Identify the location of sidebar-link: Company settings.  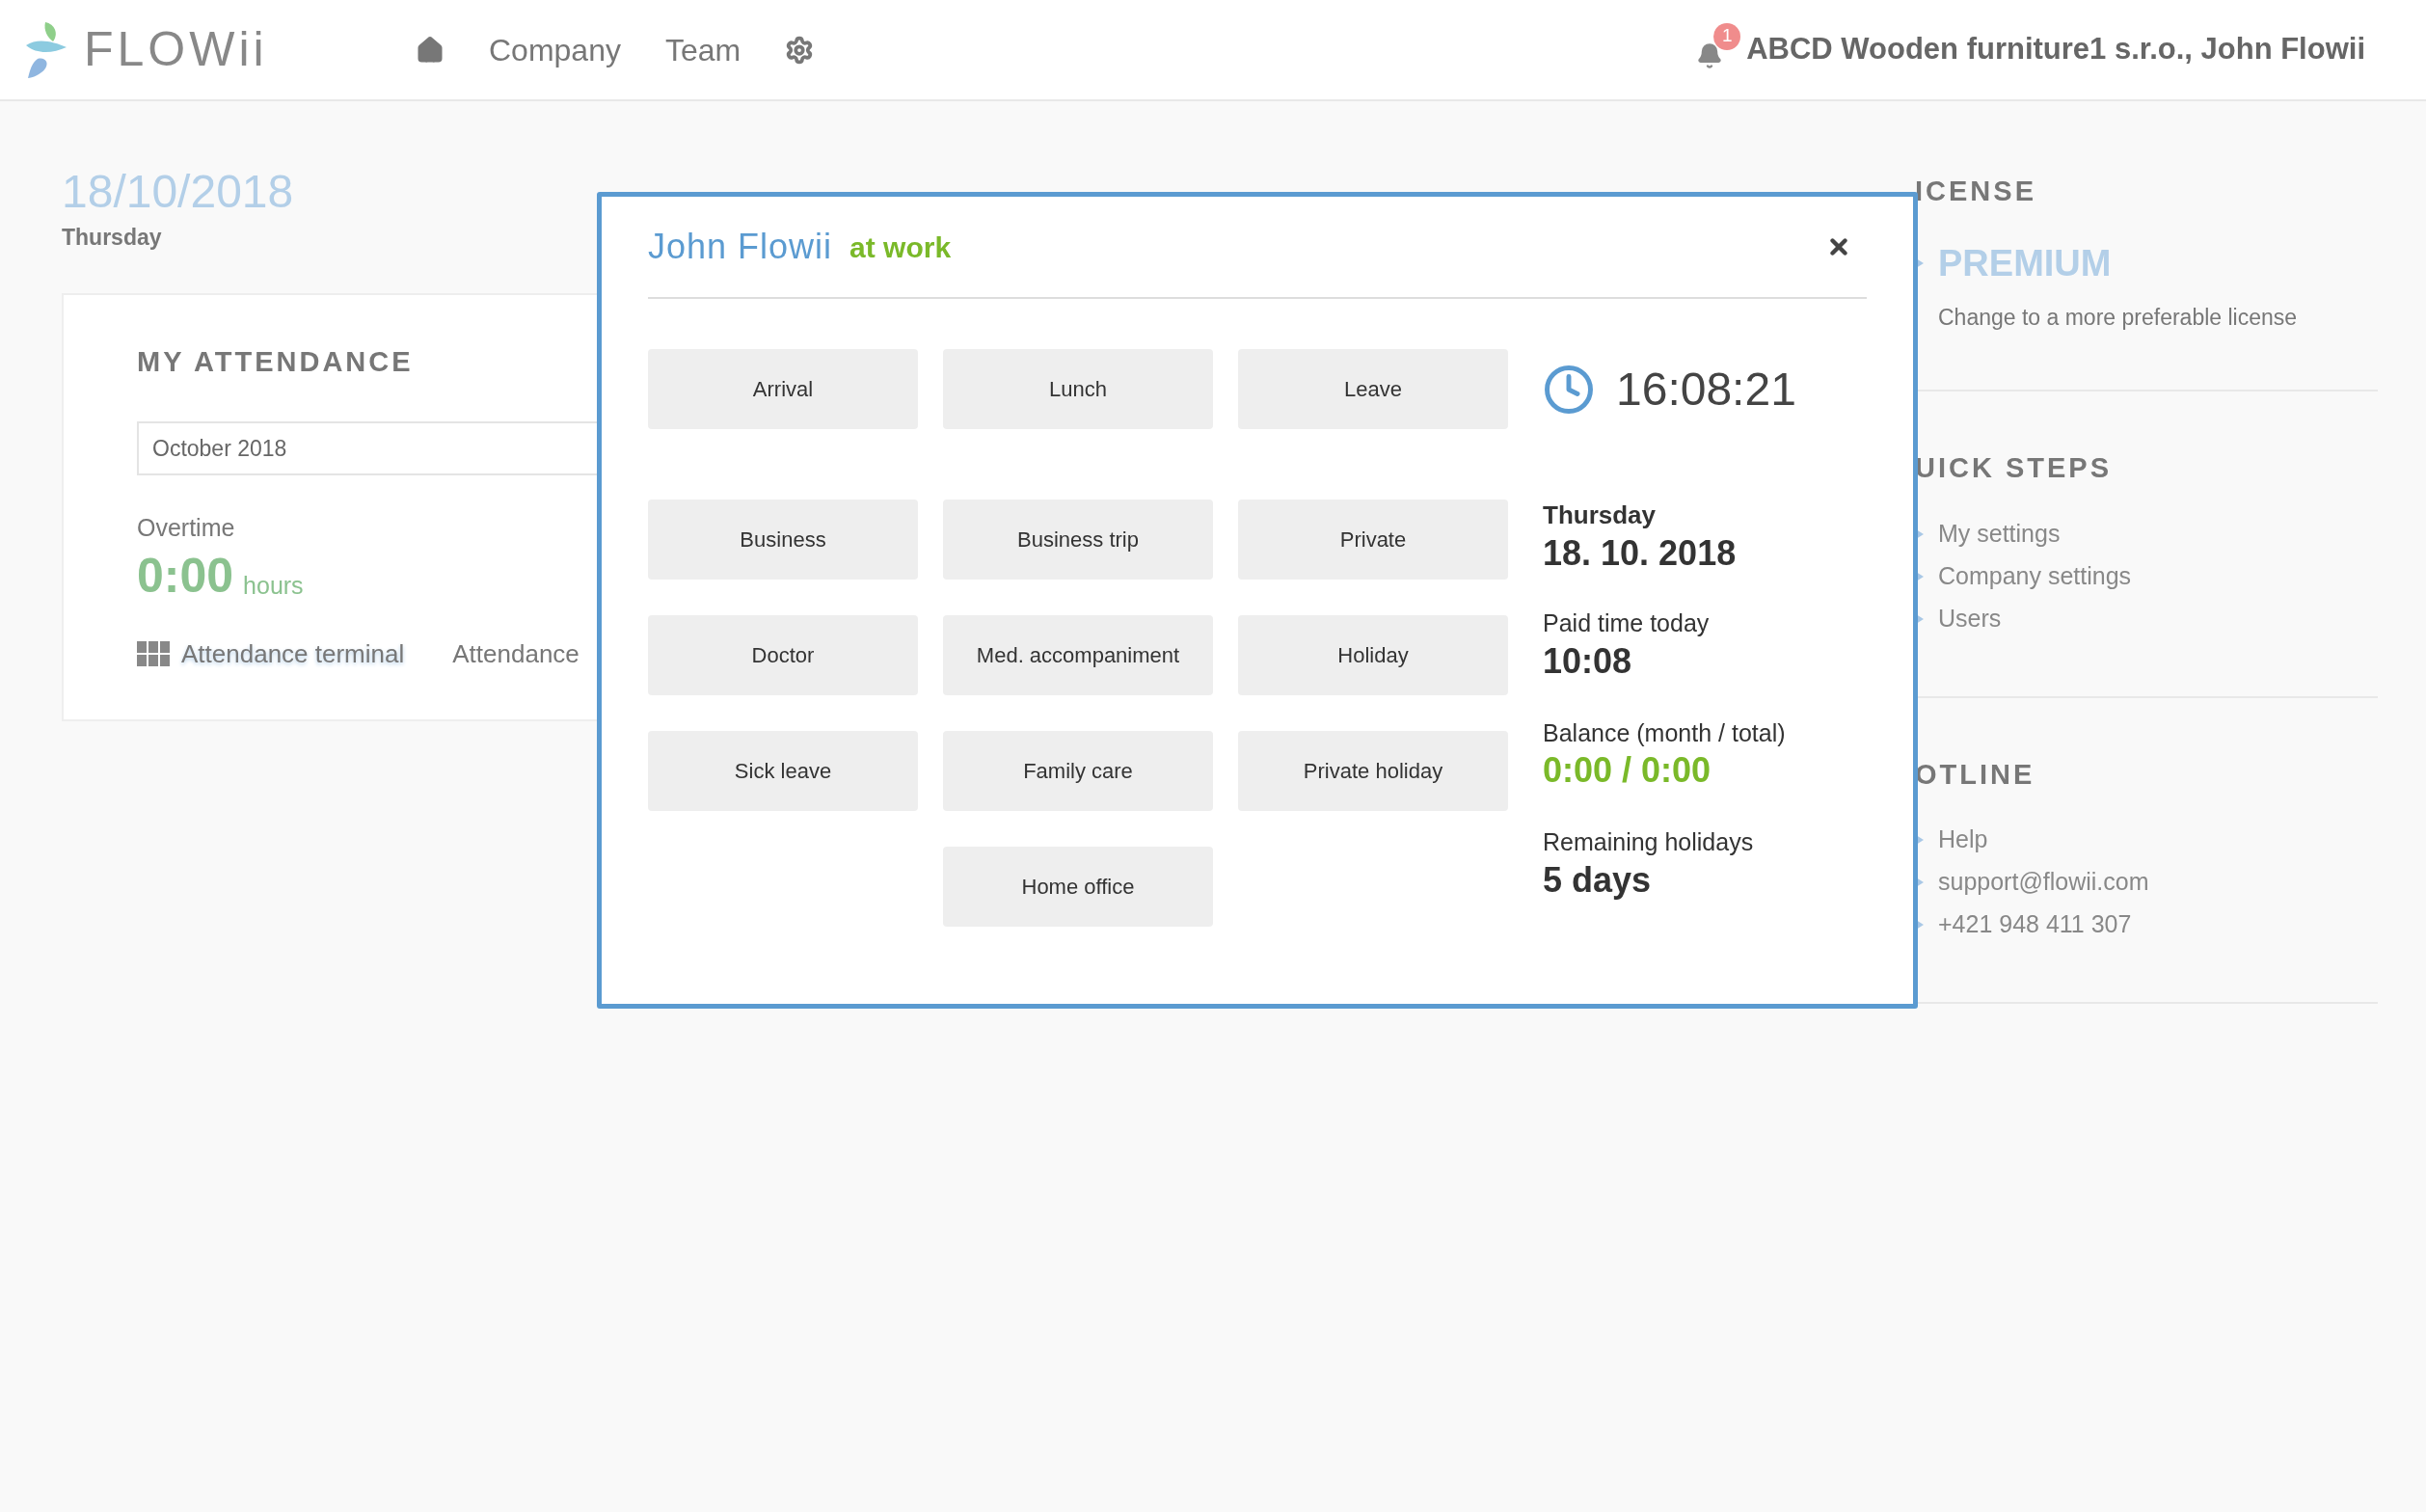
(2035, 576).